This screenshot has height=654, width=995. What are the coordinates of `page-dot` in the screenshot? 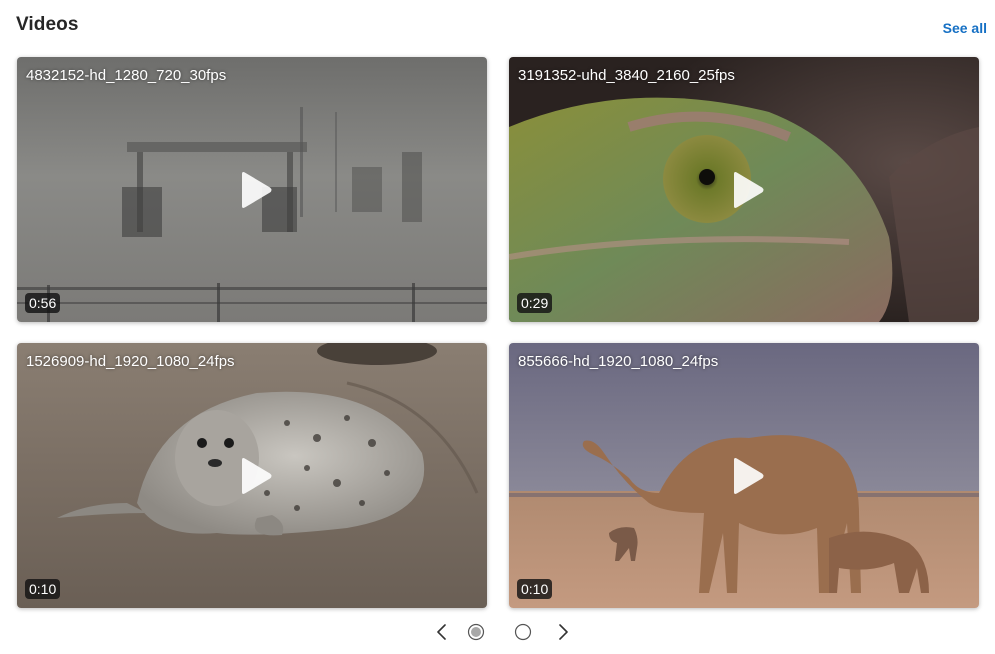 It's located at (523, 632).